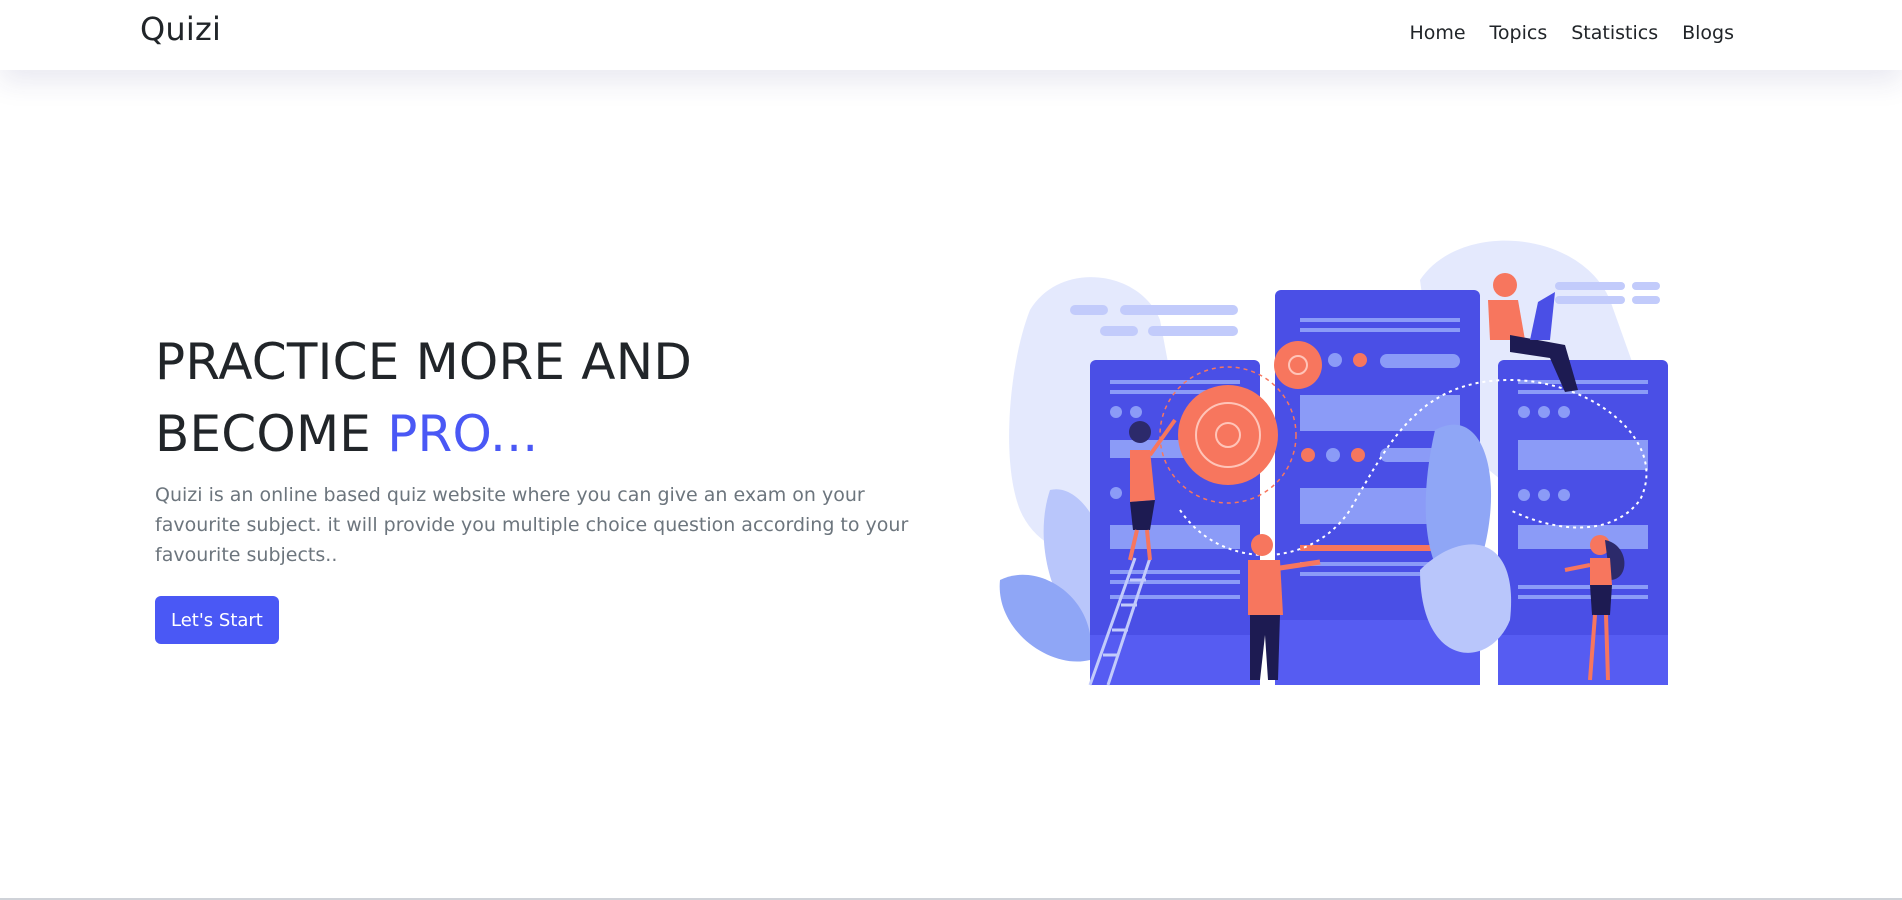  I want to click on nav-link-blogs: Blogs, so click(1708, 33).